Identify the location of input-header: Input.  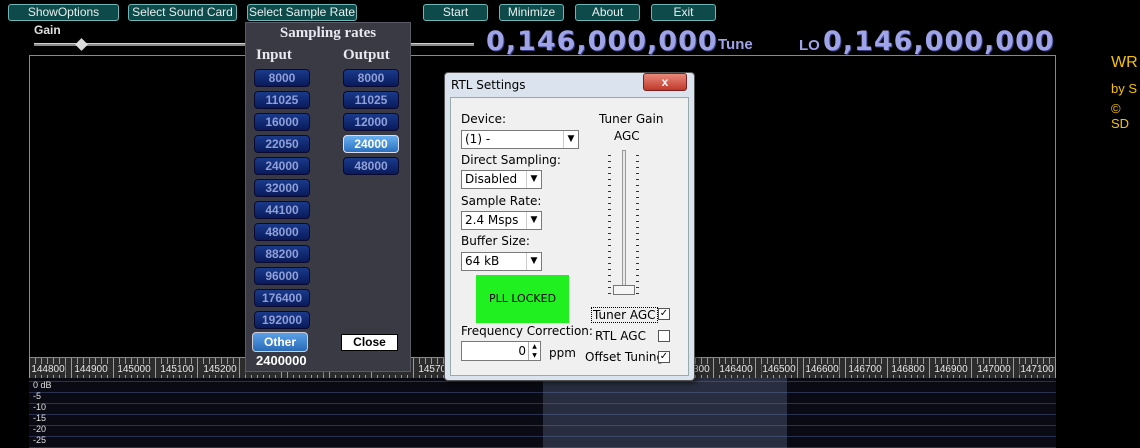
(274, 55).